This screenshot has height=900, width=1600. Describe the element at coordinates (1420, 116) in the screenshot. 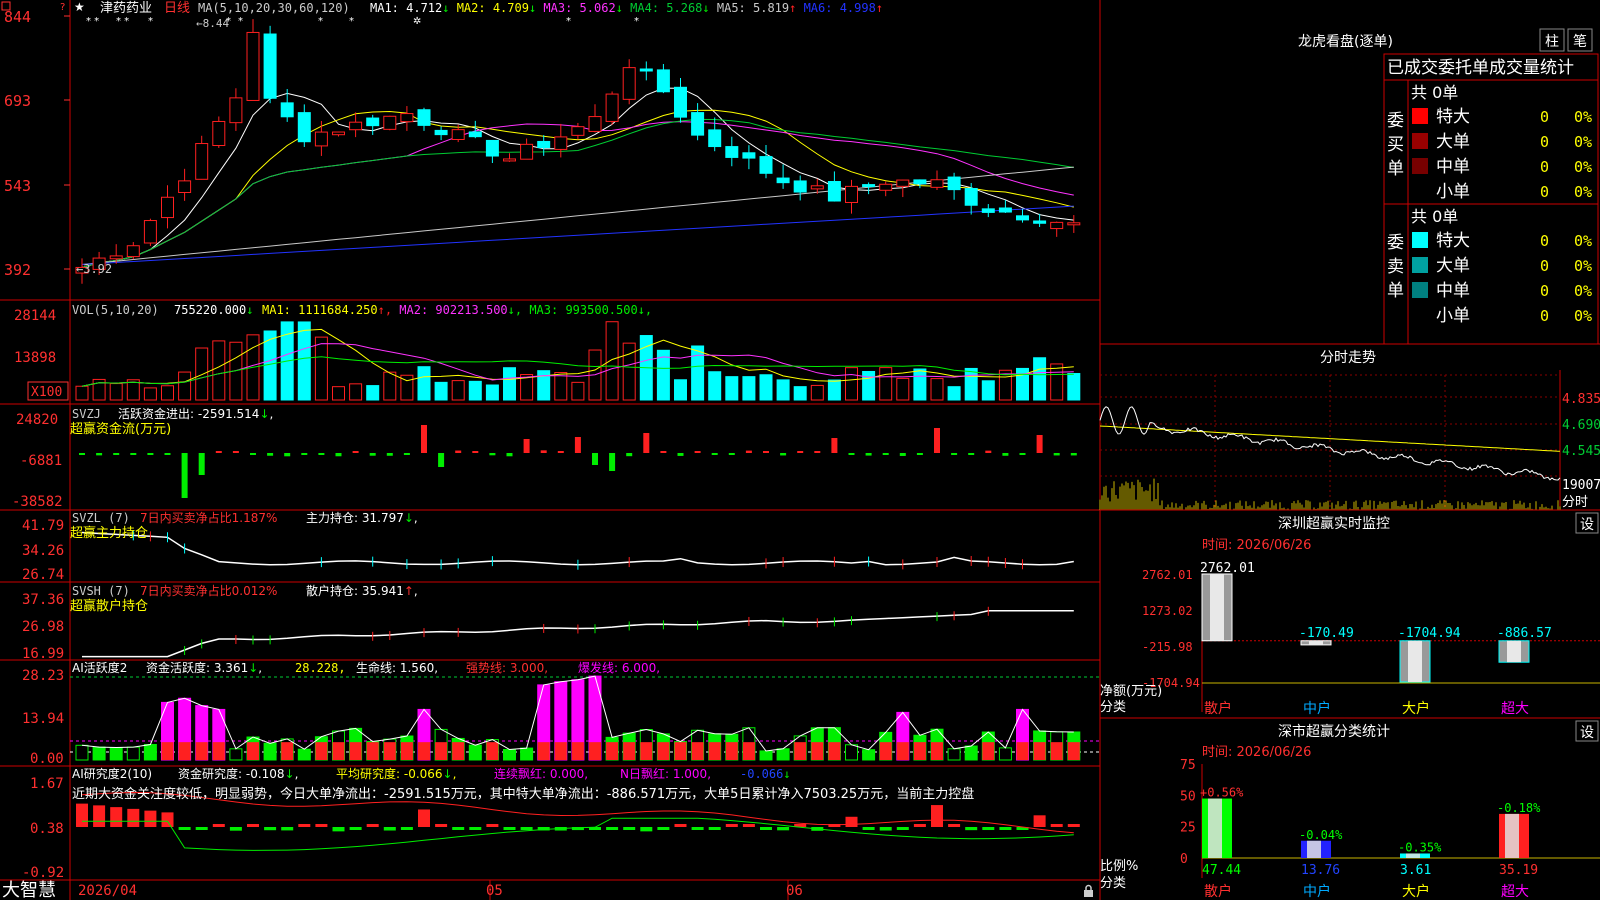

I see `lhb-buy-row-swatch` at that location.